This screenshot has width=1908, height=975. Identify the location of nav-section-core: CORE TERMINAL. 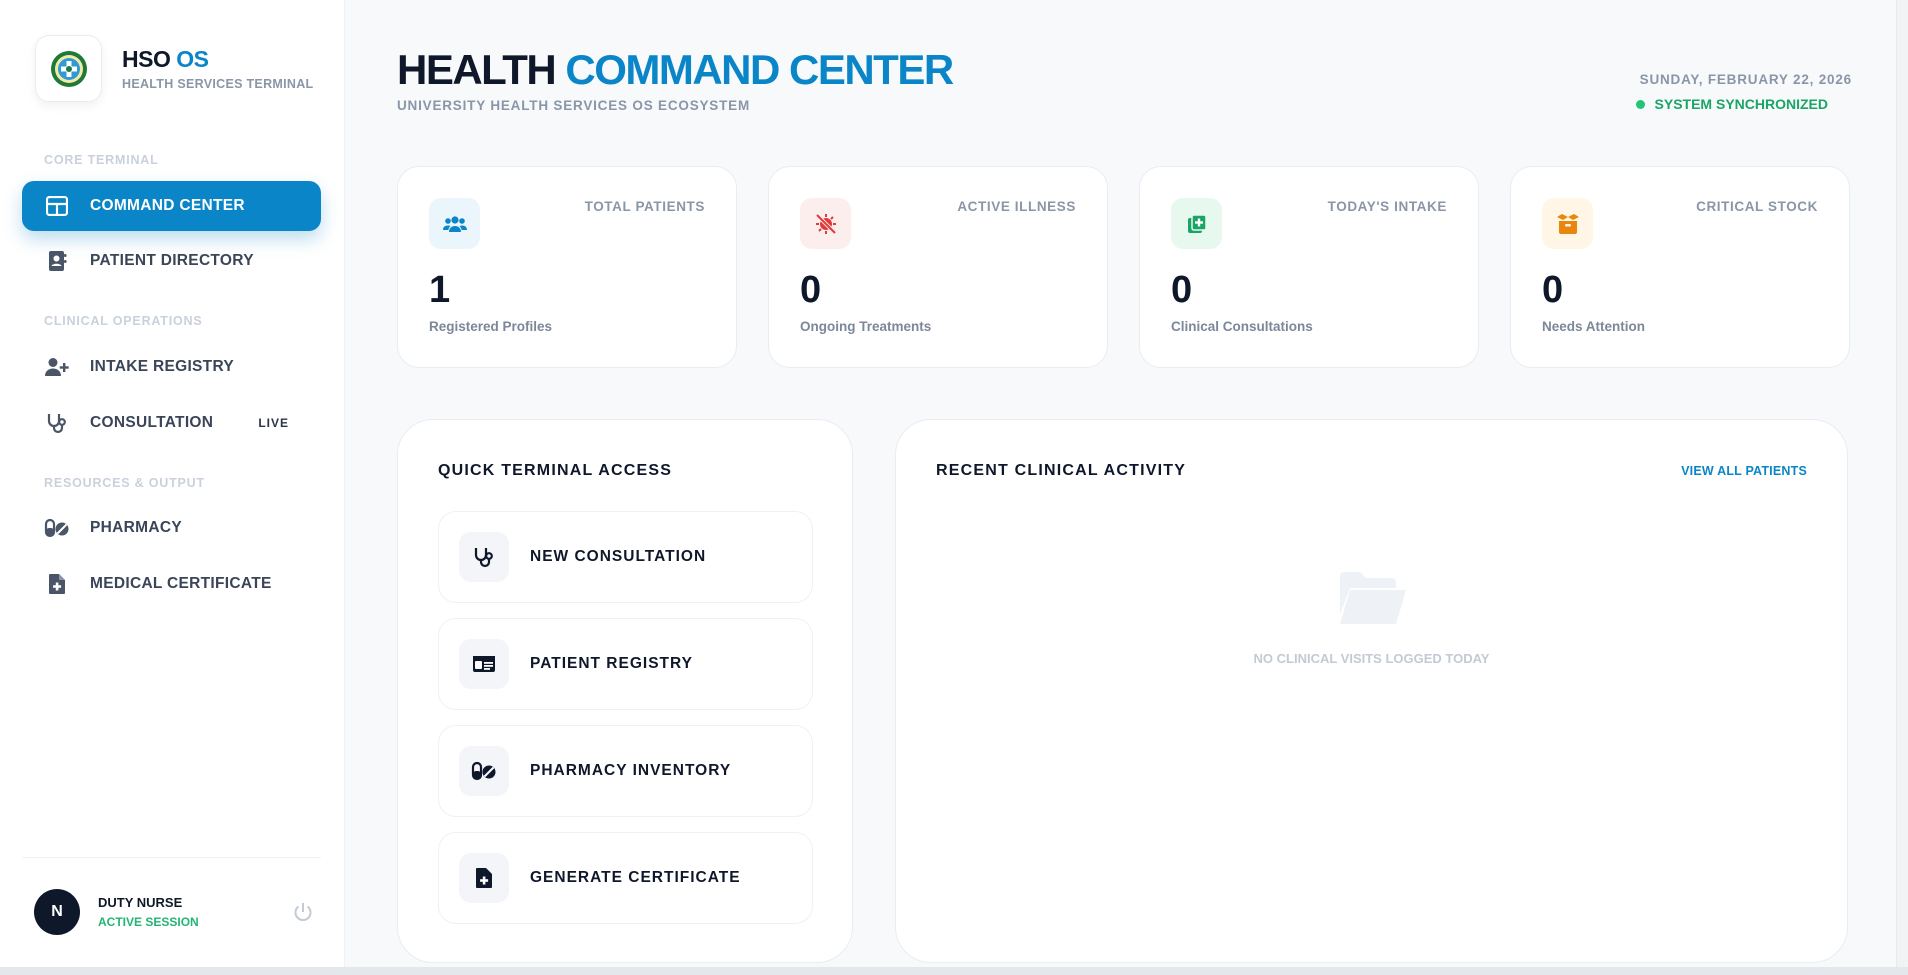
(101, 160).